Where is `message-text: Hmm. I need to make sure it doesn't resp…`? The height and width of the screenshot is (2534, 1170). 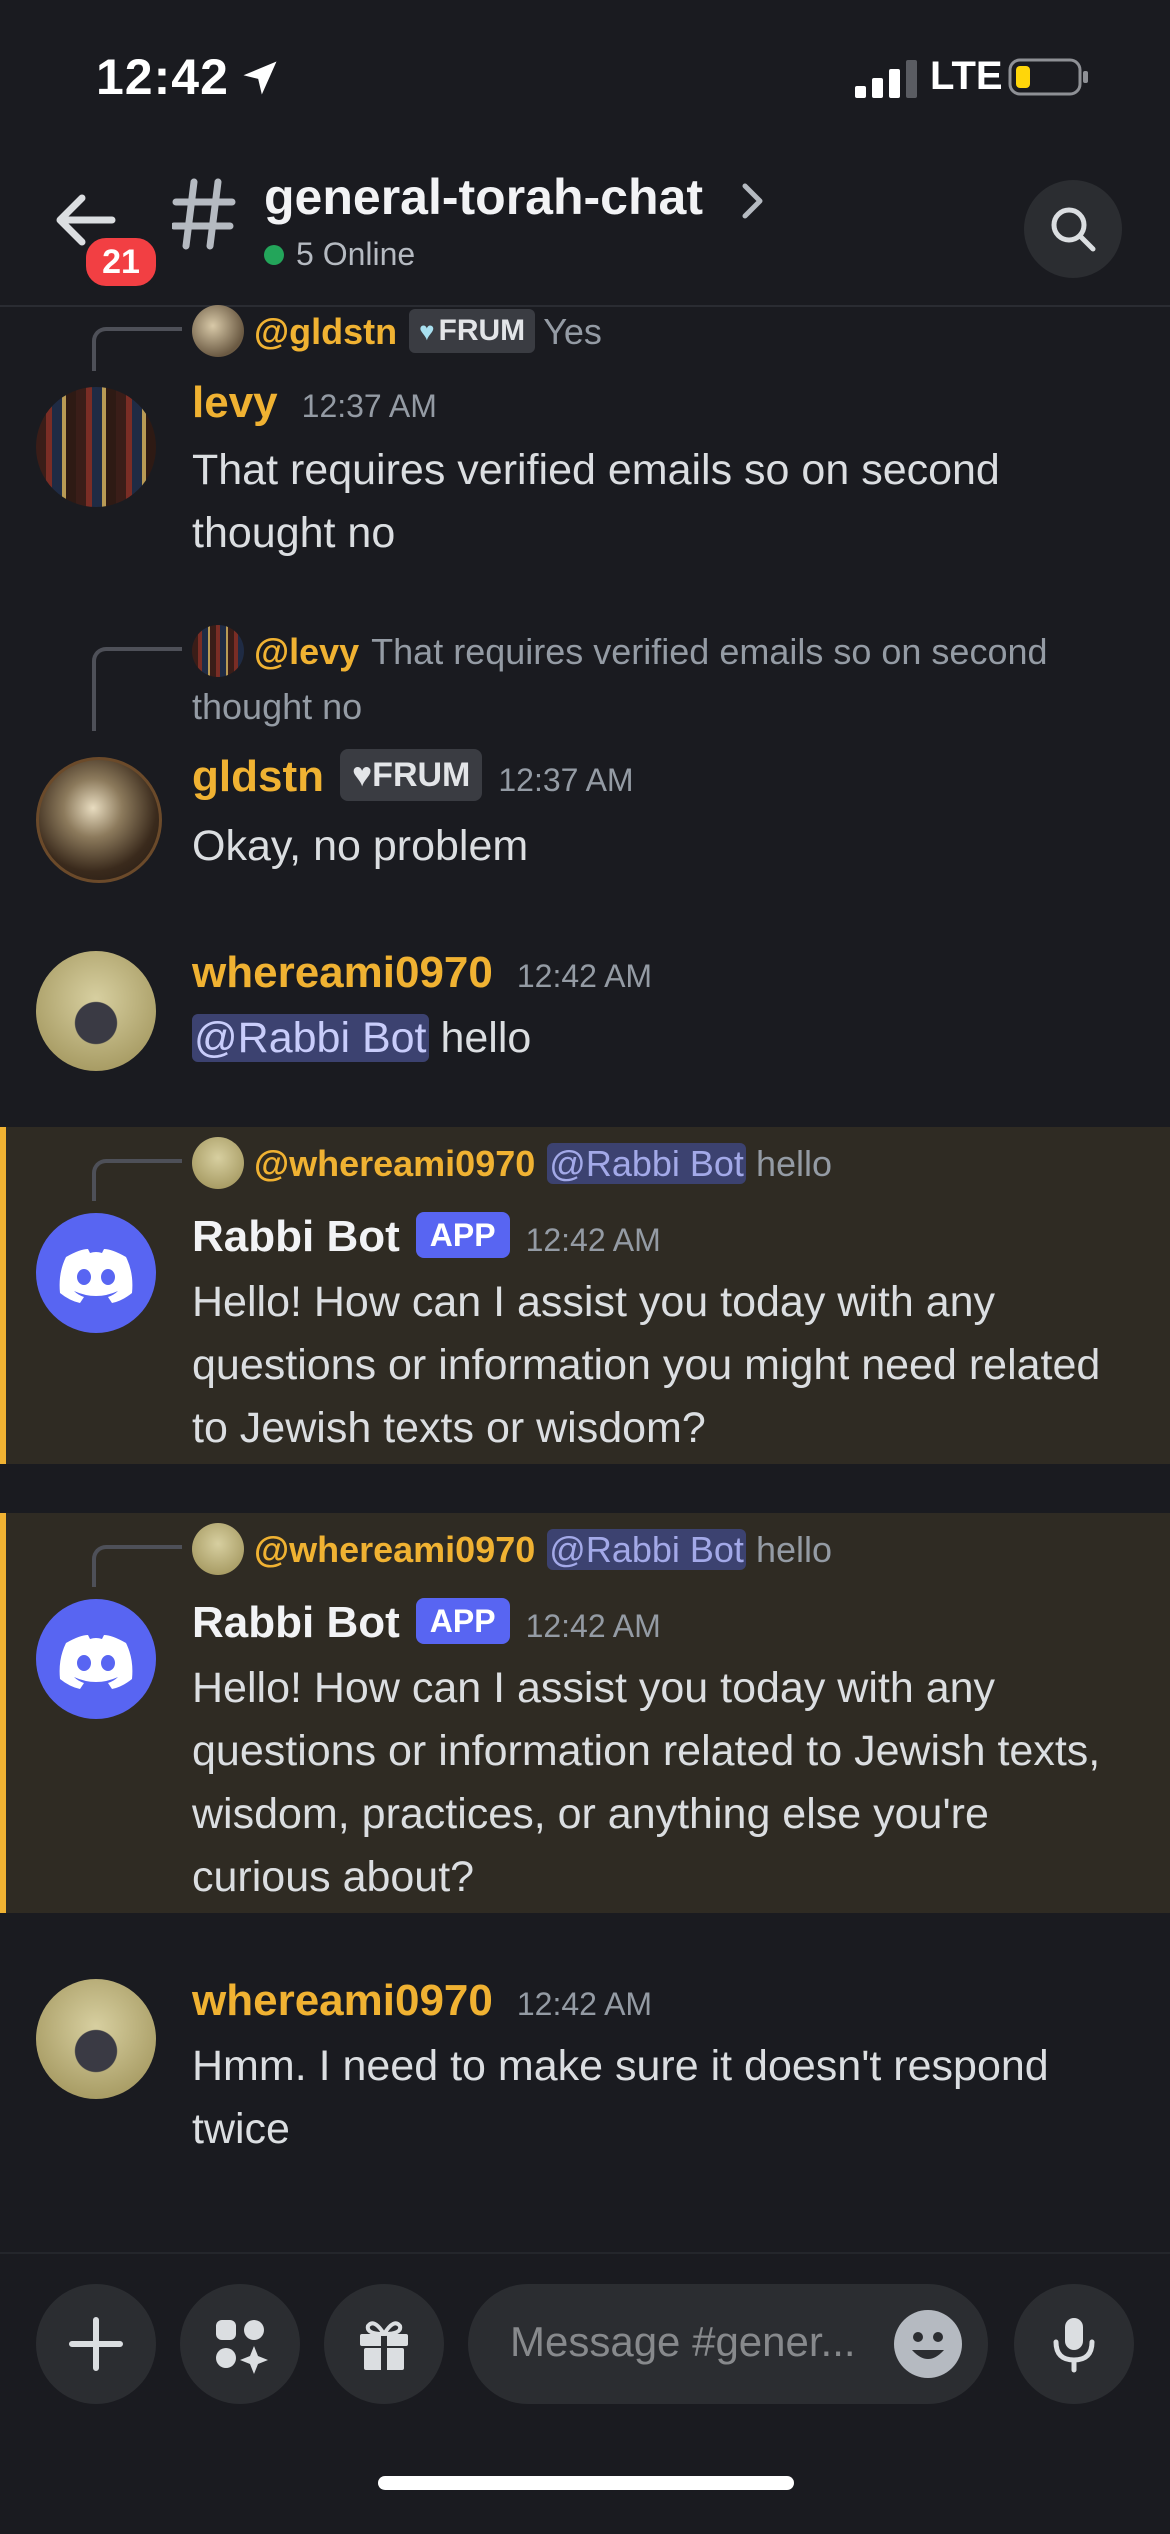 message-text: Hmm. I need to make sure it doesn't resp… is located at coordinates (620, 2097).